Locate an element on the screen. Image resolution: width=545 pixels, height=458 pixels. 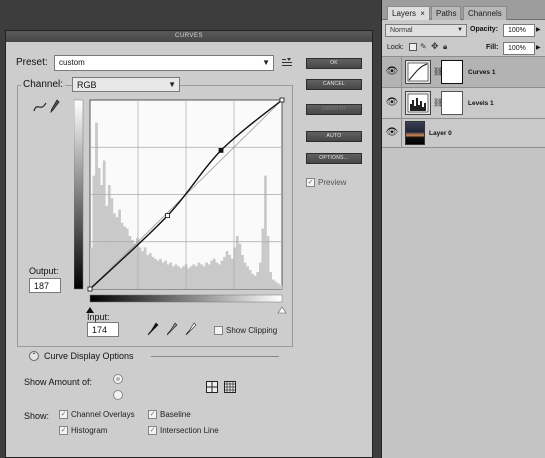
gray-eyedropper-icon is located at coordinates (172, 329).